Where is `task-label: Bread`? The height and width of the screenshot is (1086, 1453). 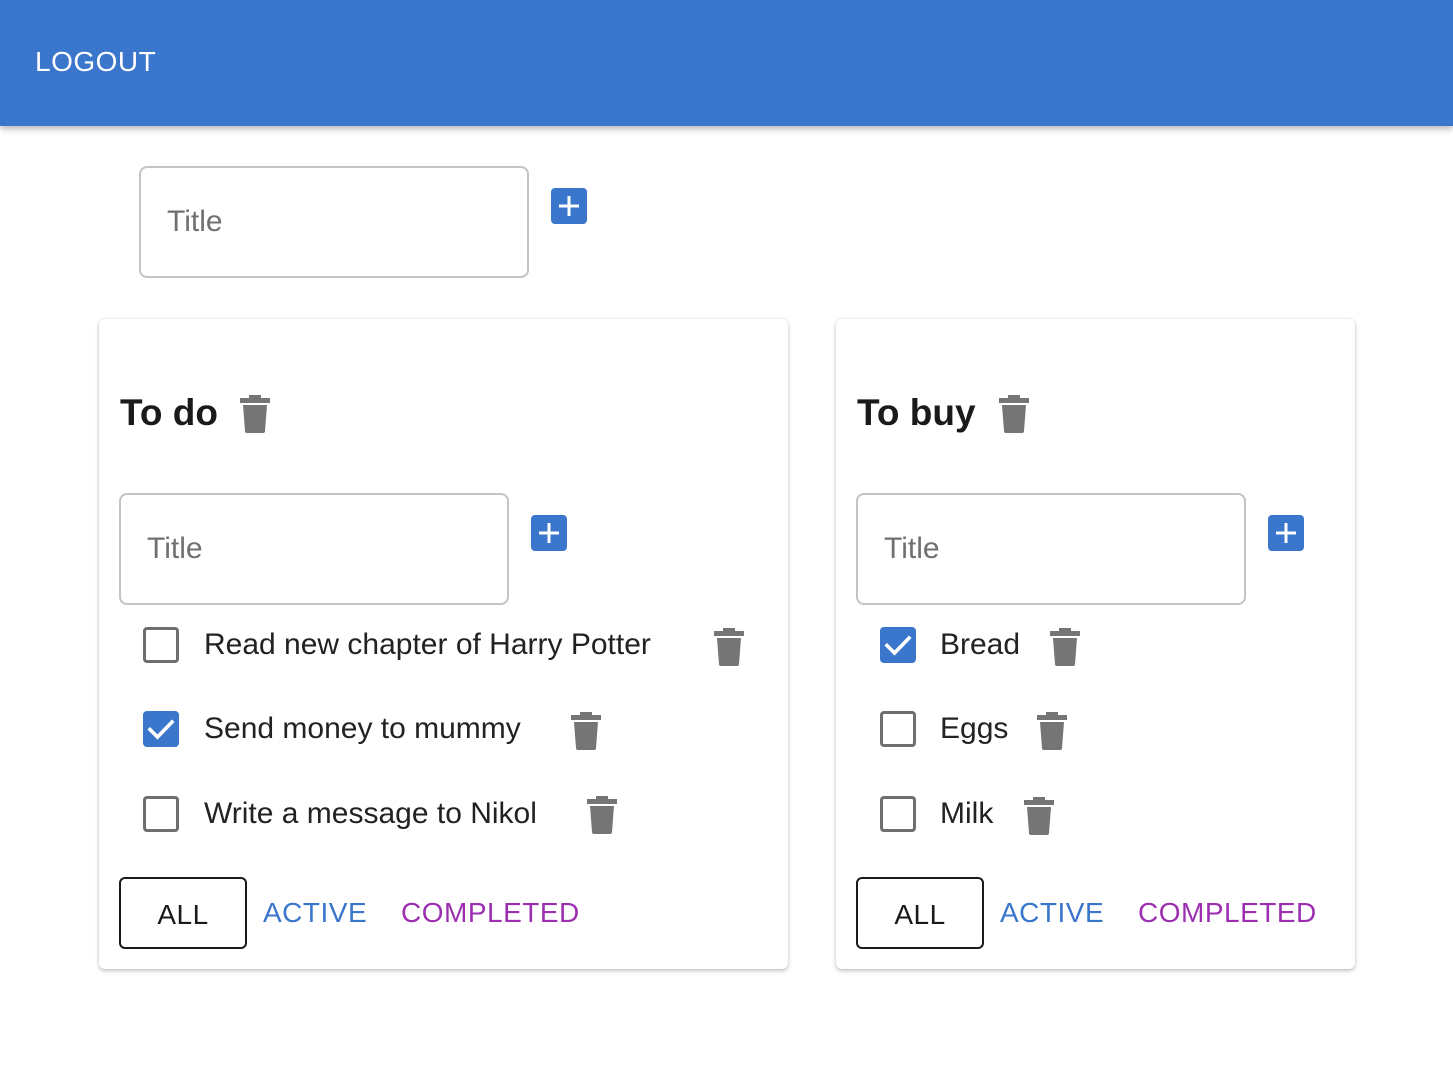
task-label: Bread is located at coordinates (980, 644).